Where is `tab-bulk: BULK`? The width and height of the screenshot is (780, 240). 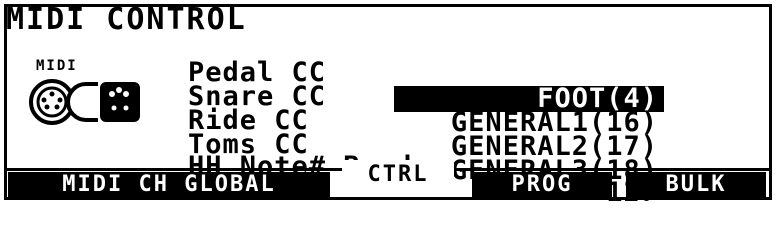
tab-bulk: BULK is located at coordinates (696, 185).